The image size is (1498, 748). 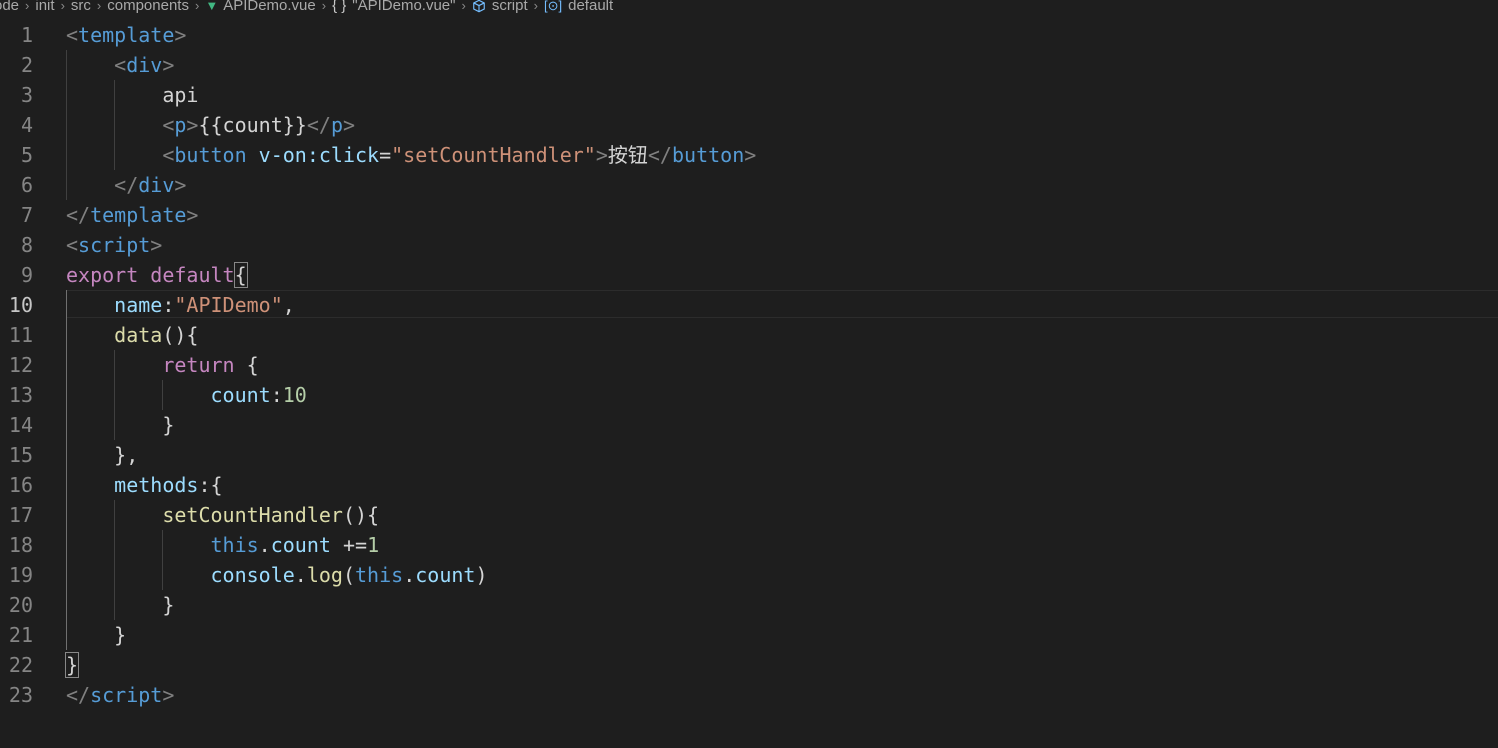 What do you see at coordinates (509, 7) in the screenshot?
I see `breadcrumb-label: script` at bounding box center [509, 7].